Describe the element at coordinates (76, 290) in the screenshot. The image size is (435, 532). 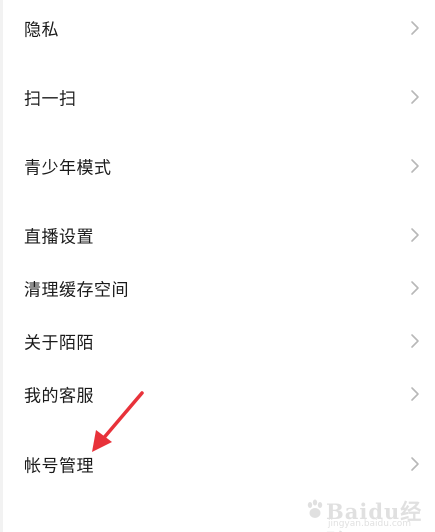
I see `settings-item-label: 清理缓存空间` at that location.